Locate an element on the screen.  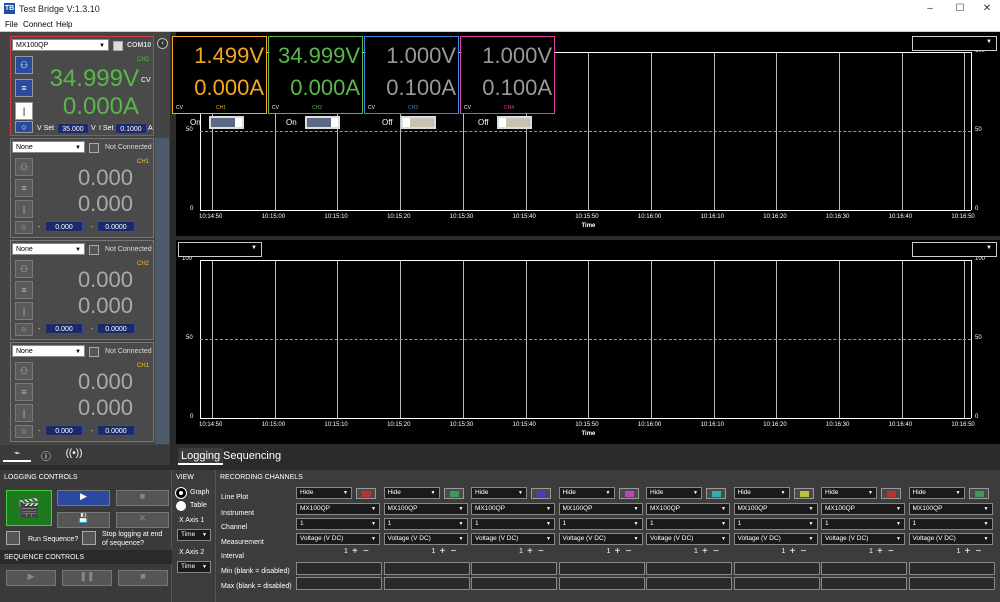
channel-card: 1.499V 0.000A CV CH1 is located at coordinates (219, 75).